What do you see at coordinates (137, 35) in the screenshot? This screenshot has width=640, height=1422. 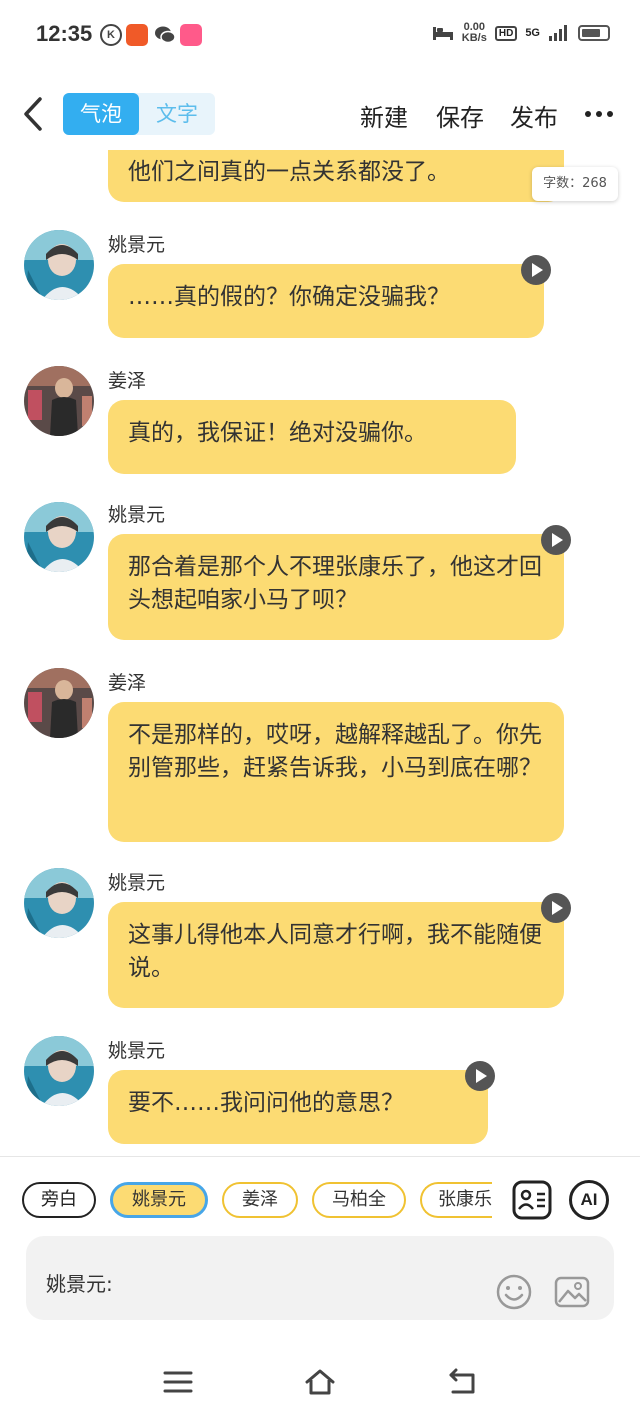 I see `app-notification-icon` at bounding box center [137, 35].